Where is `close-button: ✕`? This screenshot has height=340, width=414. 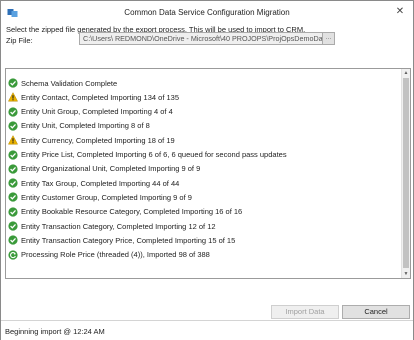 close-button: ✕ is located at coordinates (400, 11).